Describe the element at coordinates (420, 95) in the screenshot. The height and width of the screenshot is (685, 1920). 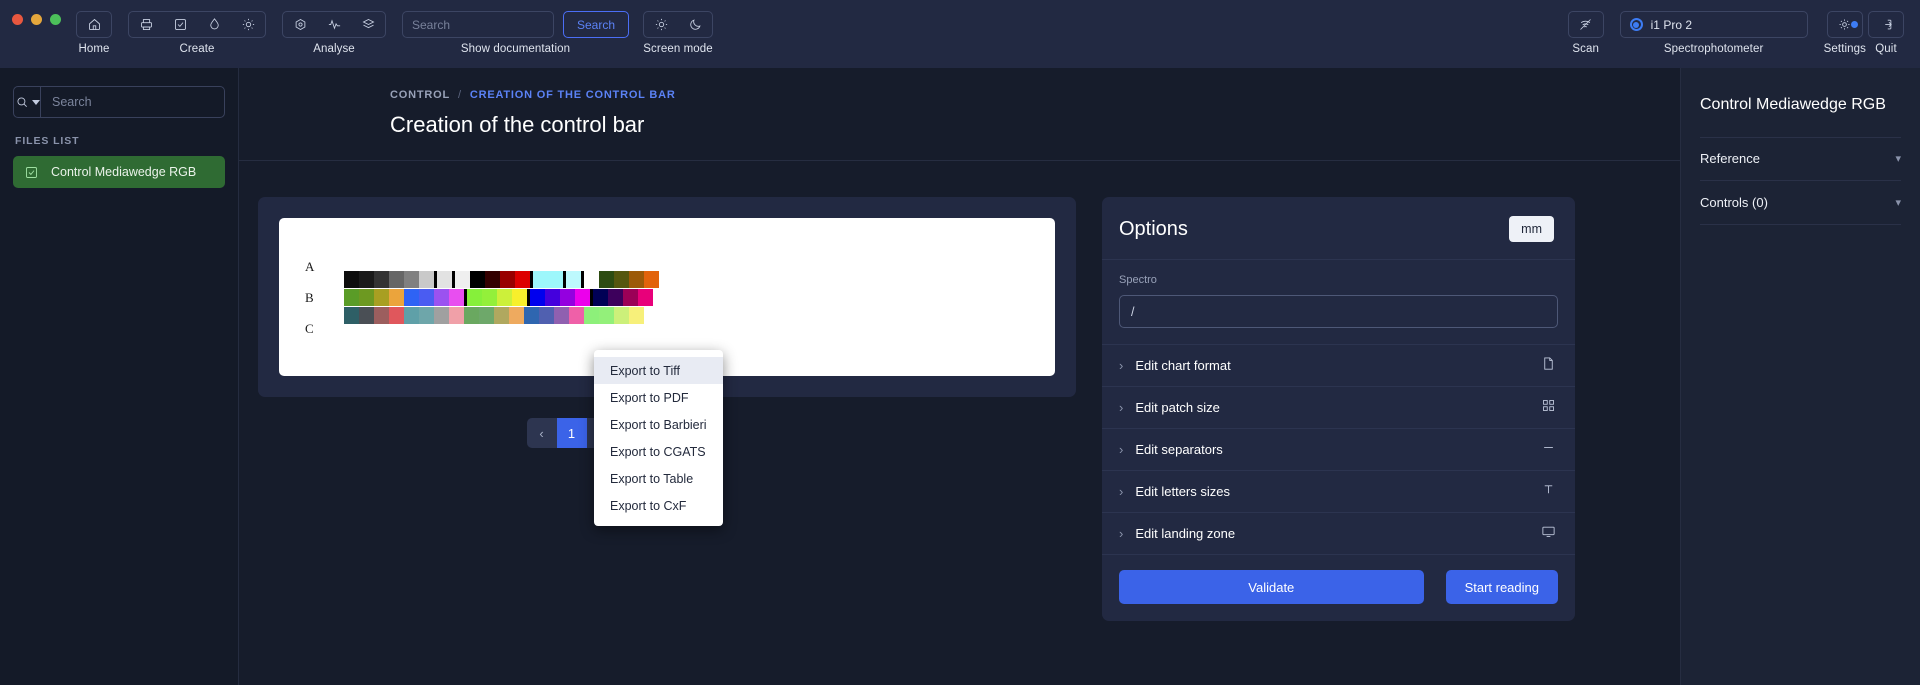
I see `breadcrumb-parent: CONTROL` at that location.